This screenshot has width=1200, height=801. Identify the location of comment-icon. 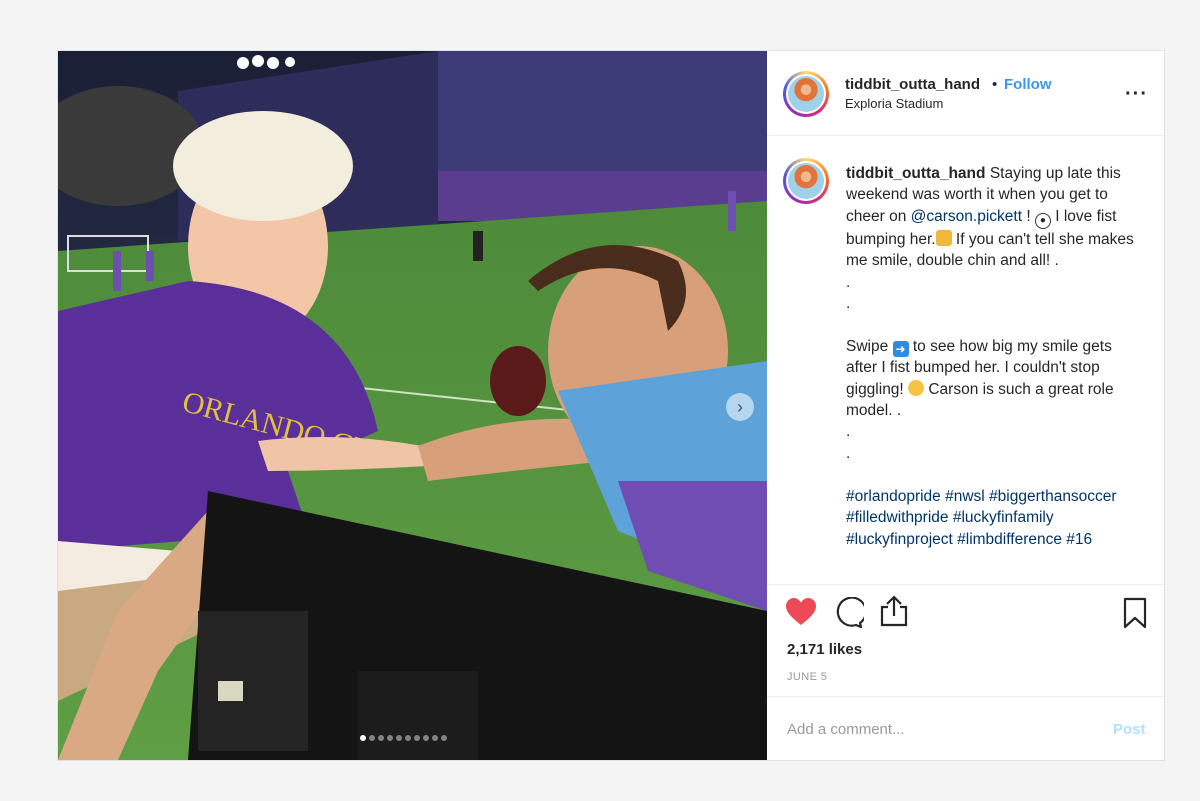
(848, 613).